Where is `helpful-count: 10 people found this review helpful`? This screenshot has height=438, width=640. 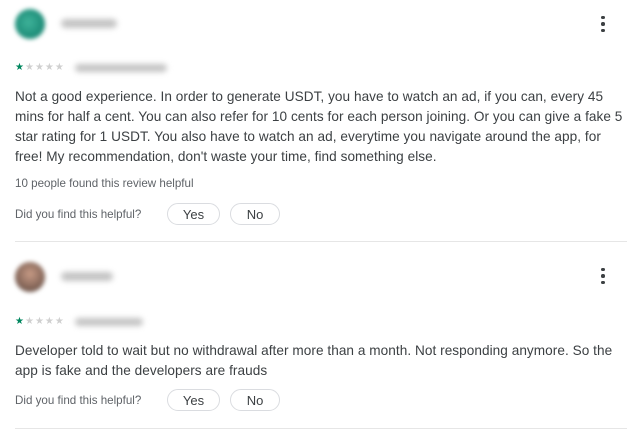
helpful-count: 10 people found this review helpful is located at coordinates (104, 183).